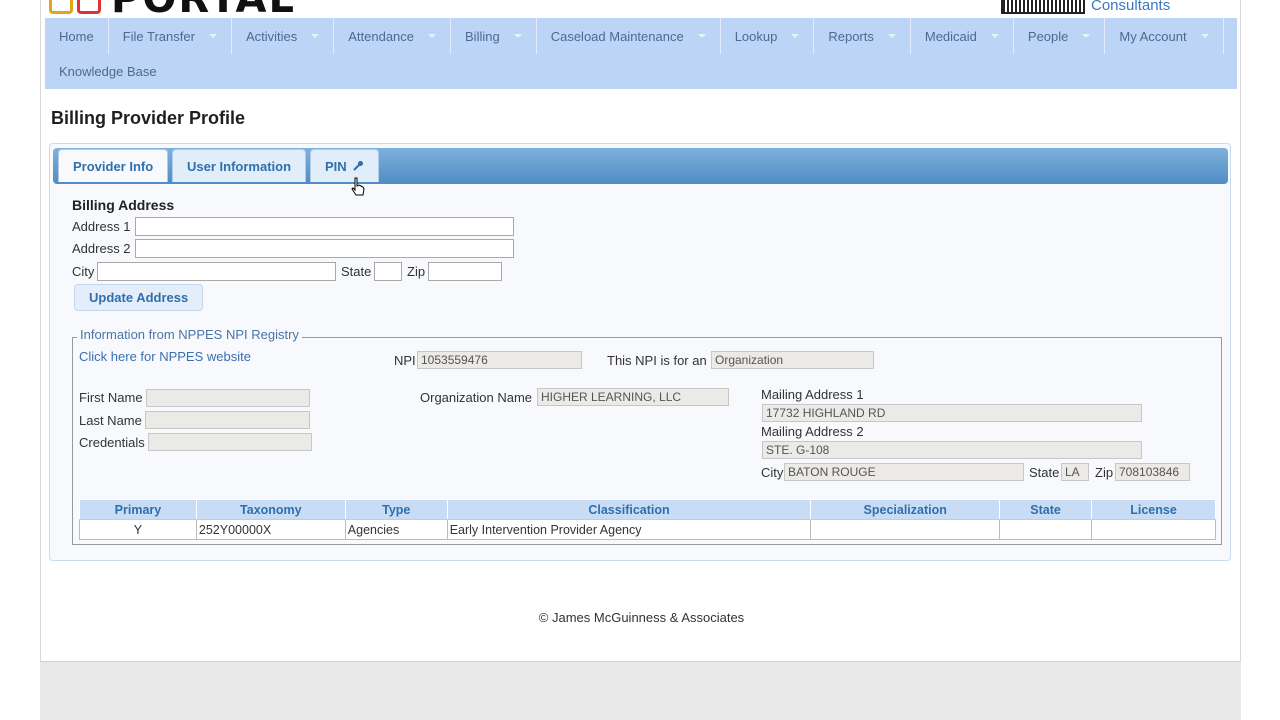 Image resolution: width=1280 pixels, height=720 pixels. I want to click on credentials-label: Credentials, so click(112, 442).